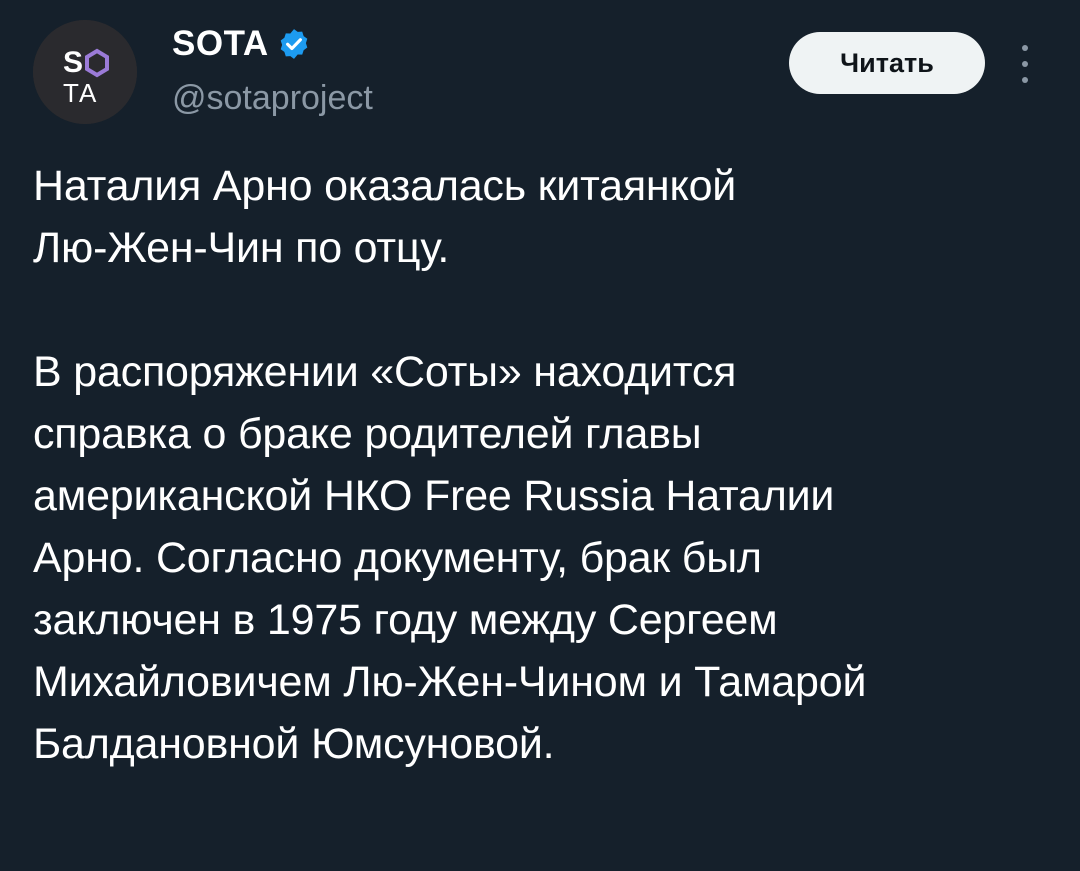 Image resolution: width=1080 pixels, height=871 pixels. What do you see at coordinates (367, 434) in the screenshot?
I see `tweet-line: справка о браке родителей главы` at bounding box center [367, 434].